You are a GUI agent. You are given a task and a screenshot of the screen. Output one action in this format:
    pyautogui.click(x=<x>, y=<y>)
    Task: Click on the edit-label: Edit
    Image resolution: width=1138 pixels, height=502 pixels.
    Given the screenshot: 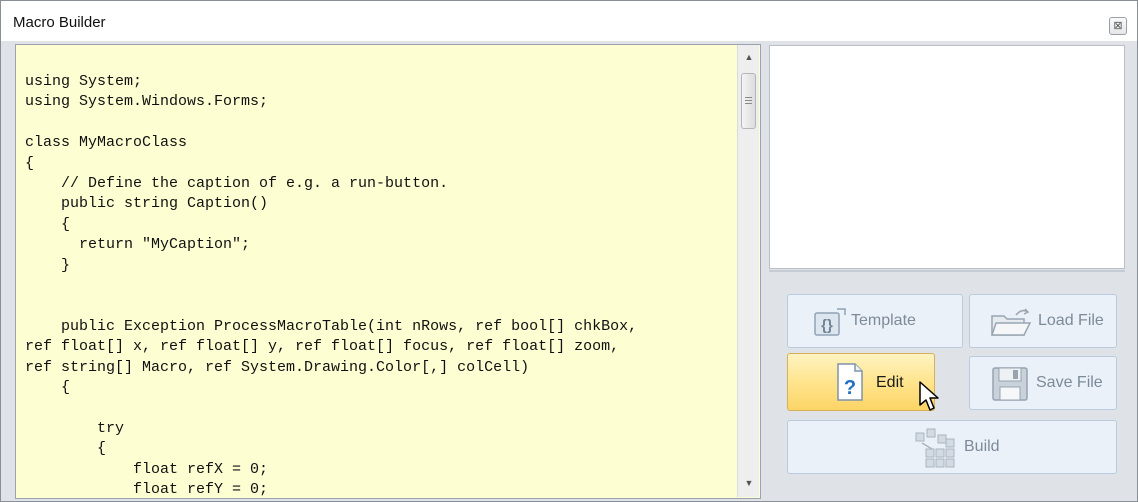 What is the action you would take?
    pyautogui.click(x=890, y=382)
    